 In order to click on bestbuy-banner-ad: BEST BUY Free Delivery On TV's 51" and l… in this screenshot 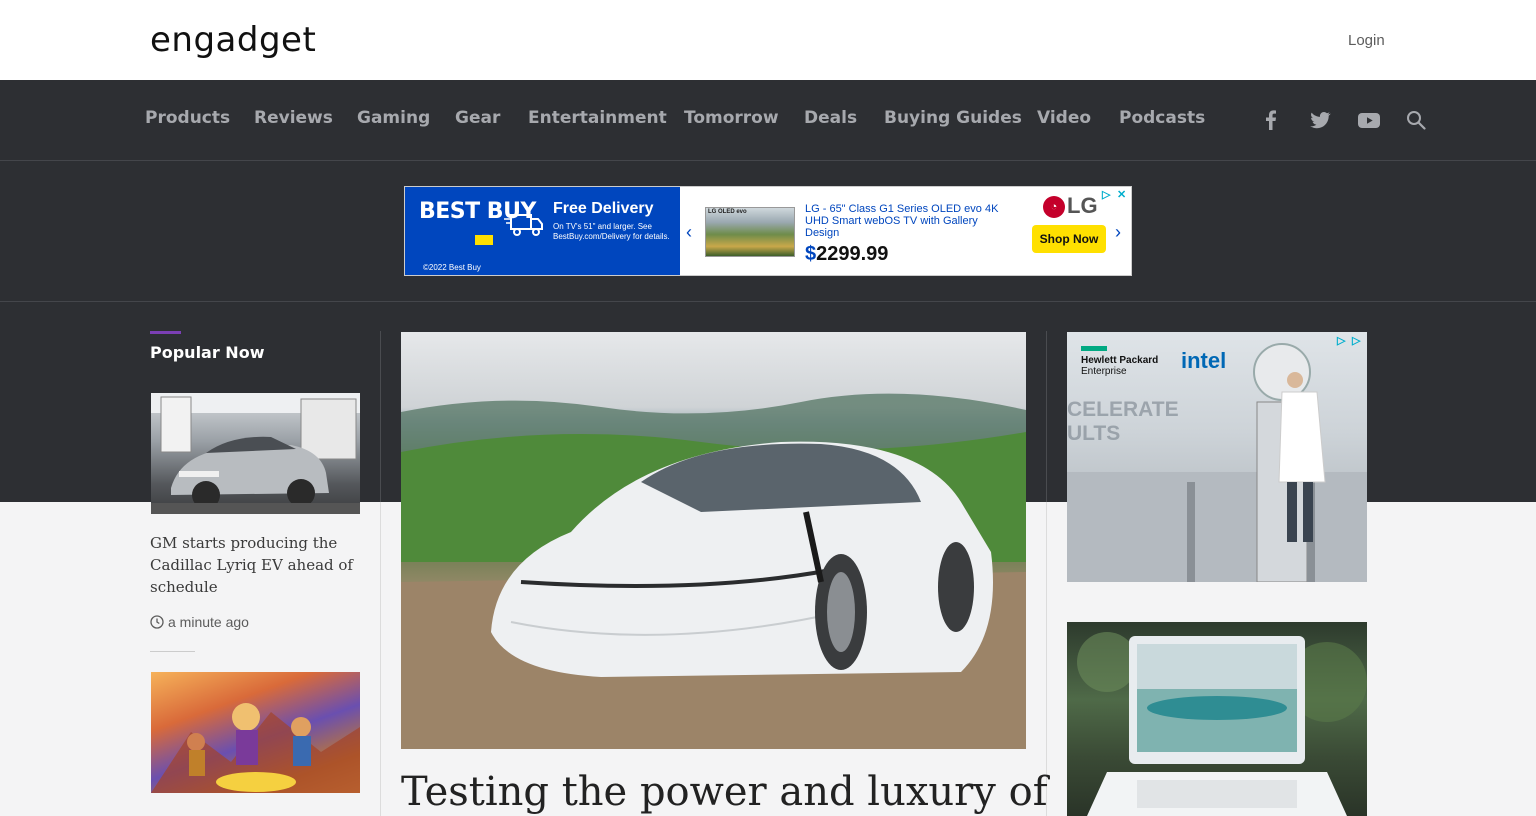, I will do `click(768, 231)`.